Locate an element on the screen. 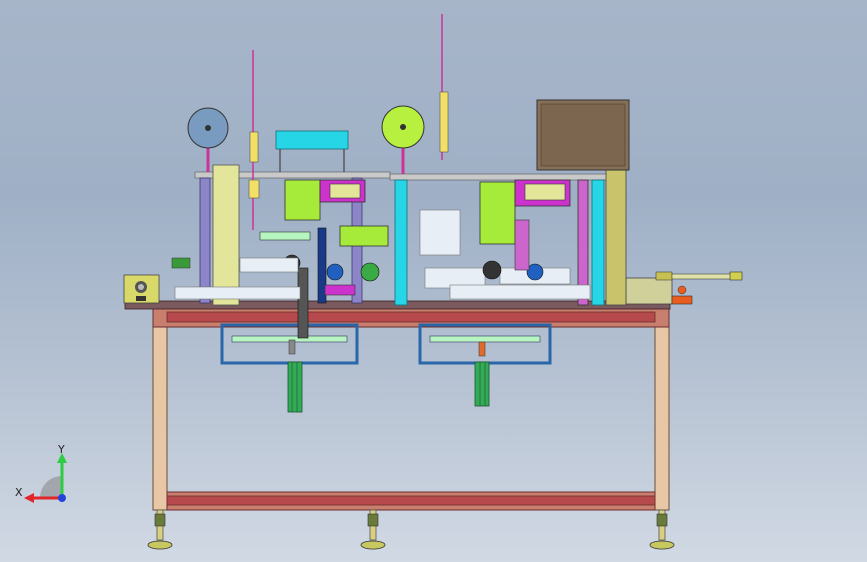 This screenshot has width=867, height=562. coordinate-triad: Y X is located at coordinates (41, 473).